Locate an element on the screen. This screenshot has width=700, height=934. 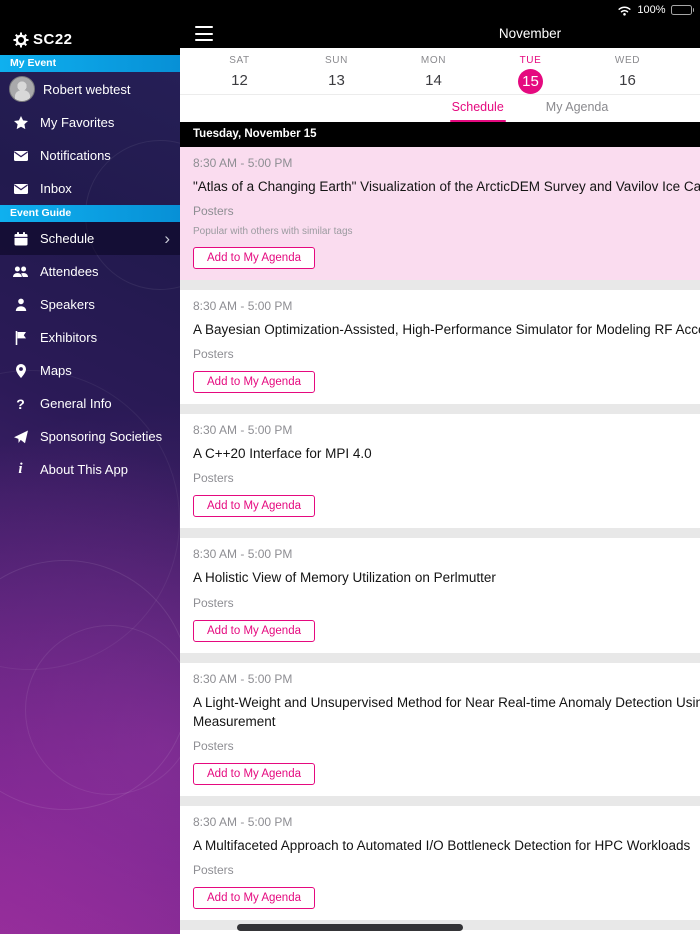
day-section-header: Tuesday, November 15 is located at coordinates (440, 134).